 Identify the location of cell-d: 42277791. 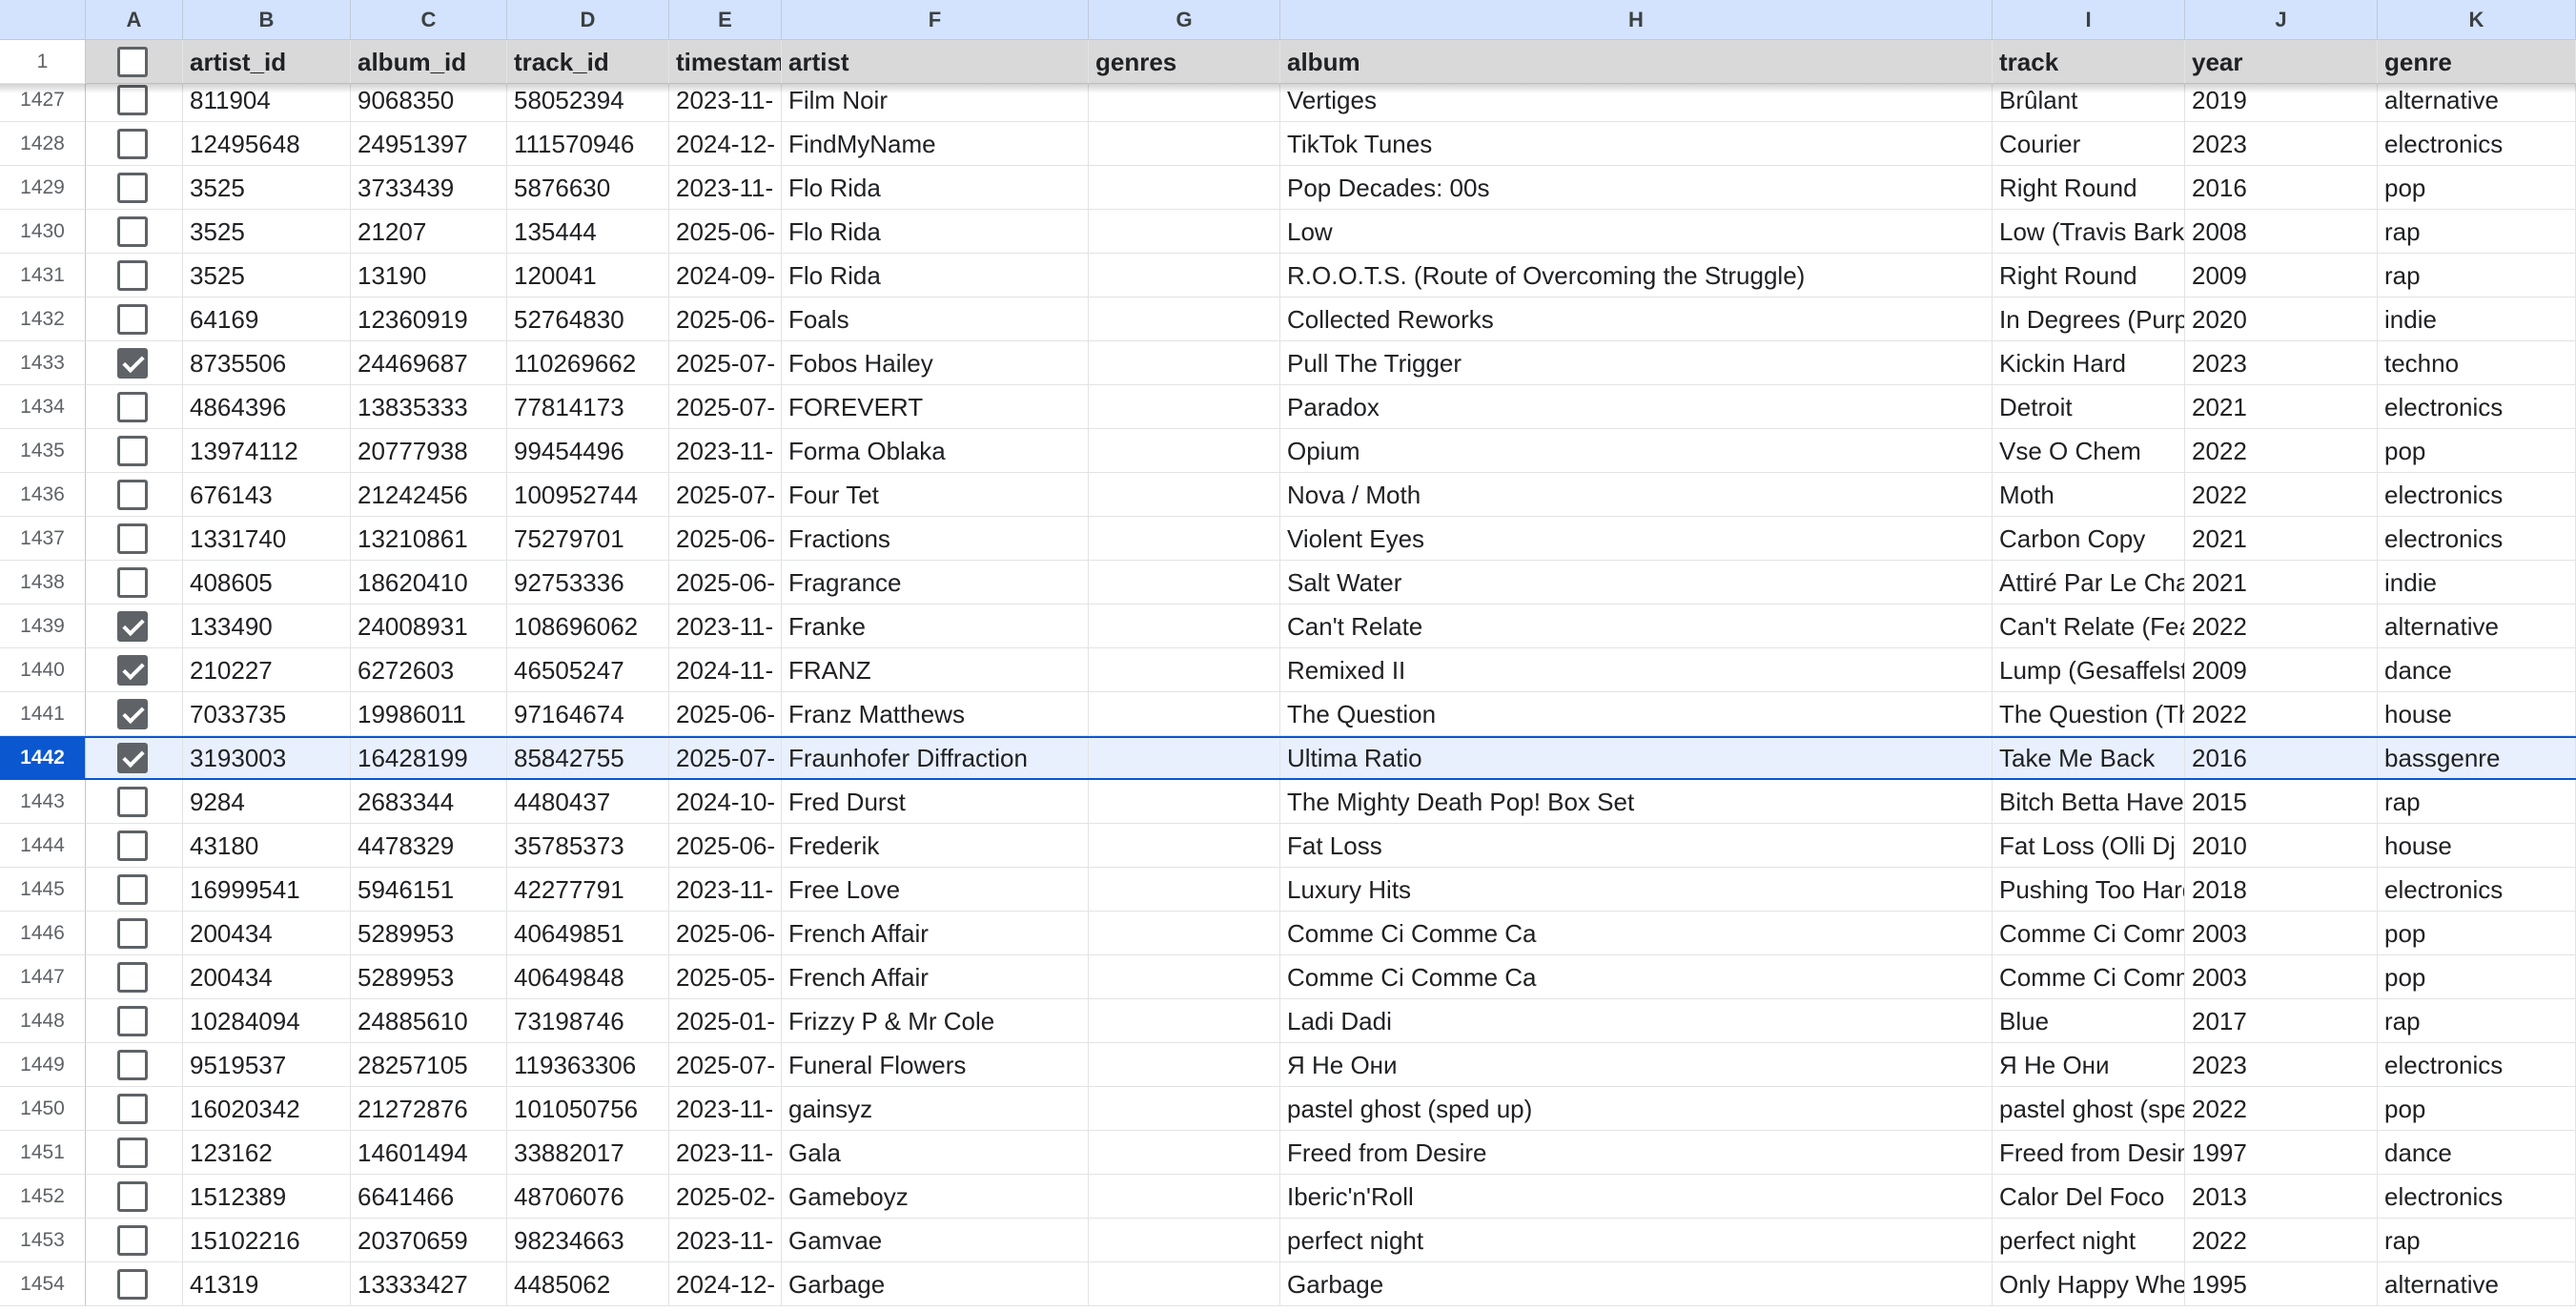
(588, 890).